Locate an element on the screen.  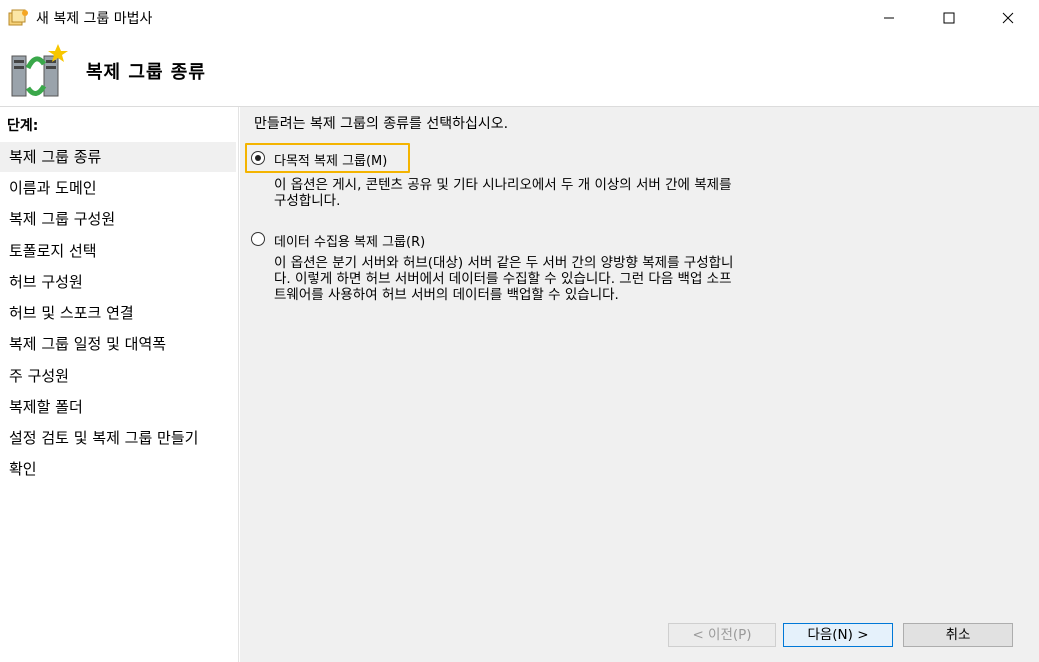
close-button is located at coordinates (1008, 18).